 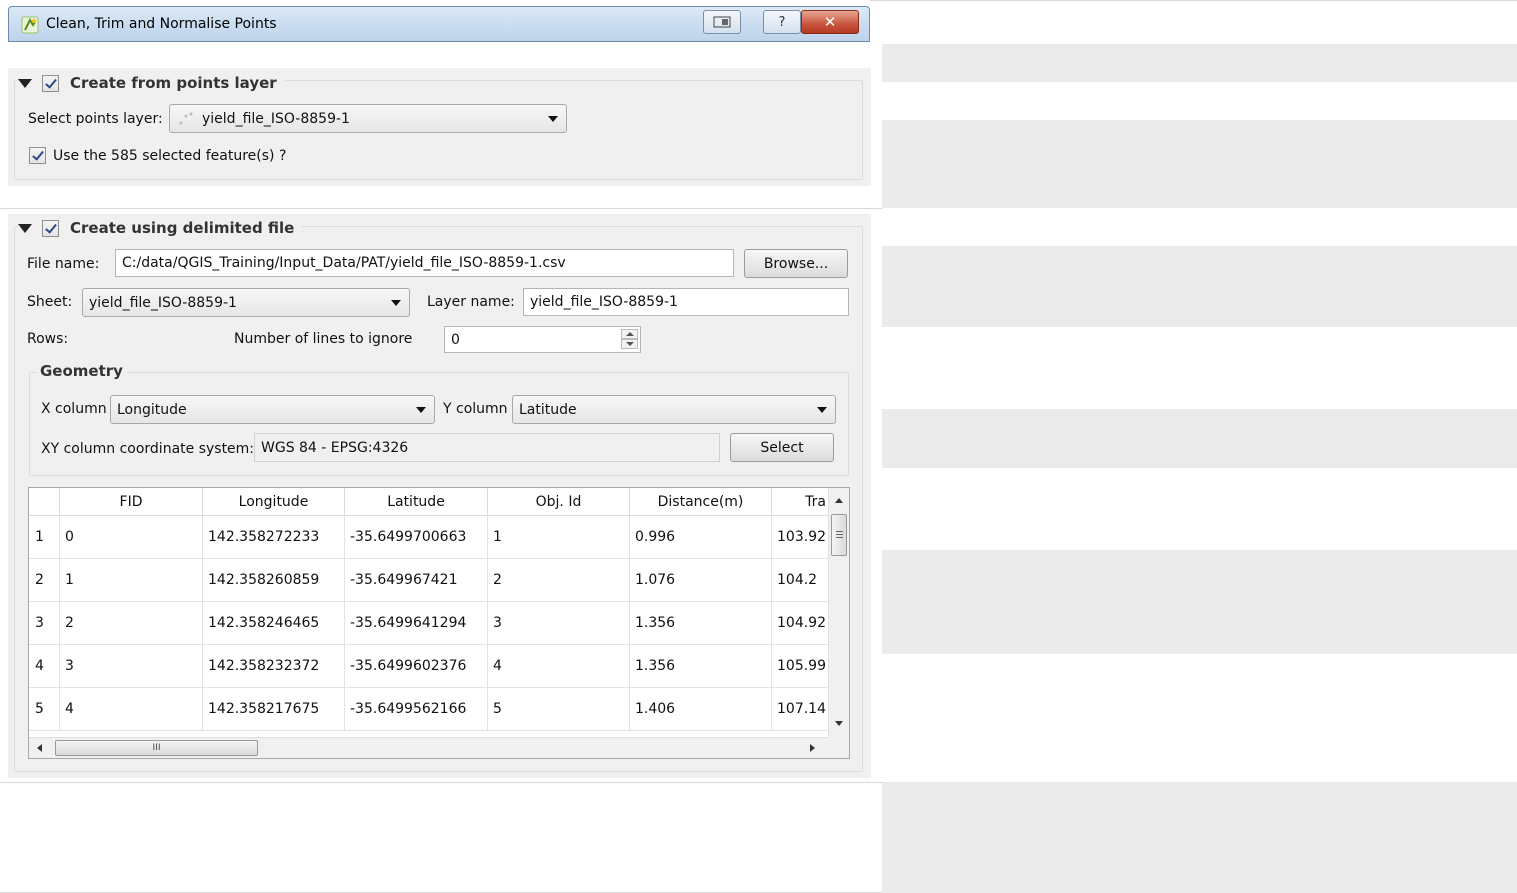 What do you see at coordinates (800, 623) in the screenshot?
I see `table-cell: 104.92` at bounding box center [800, 623].